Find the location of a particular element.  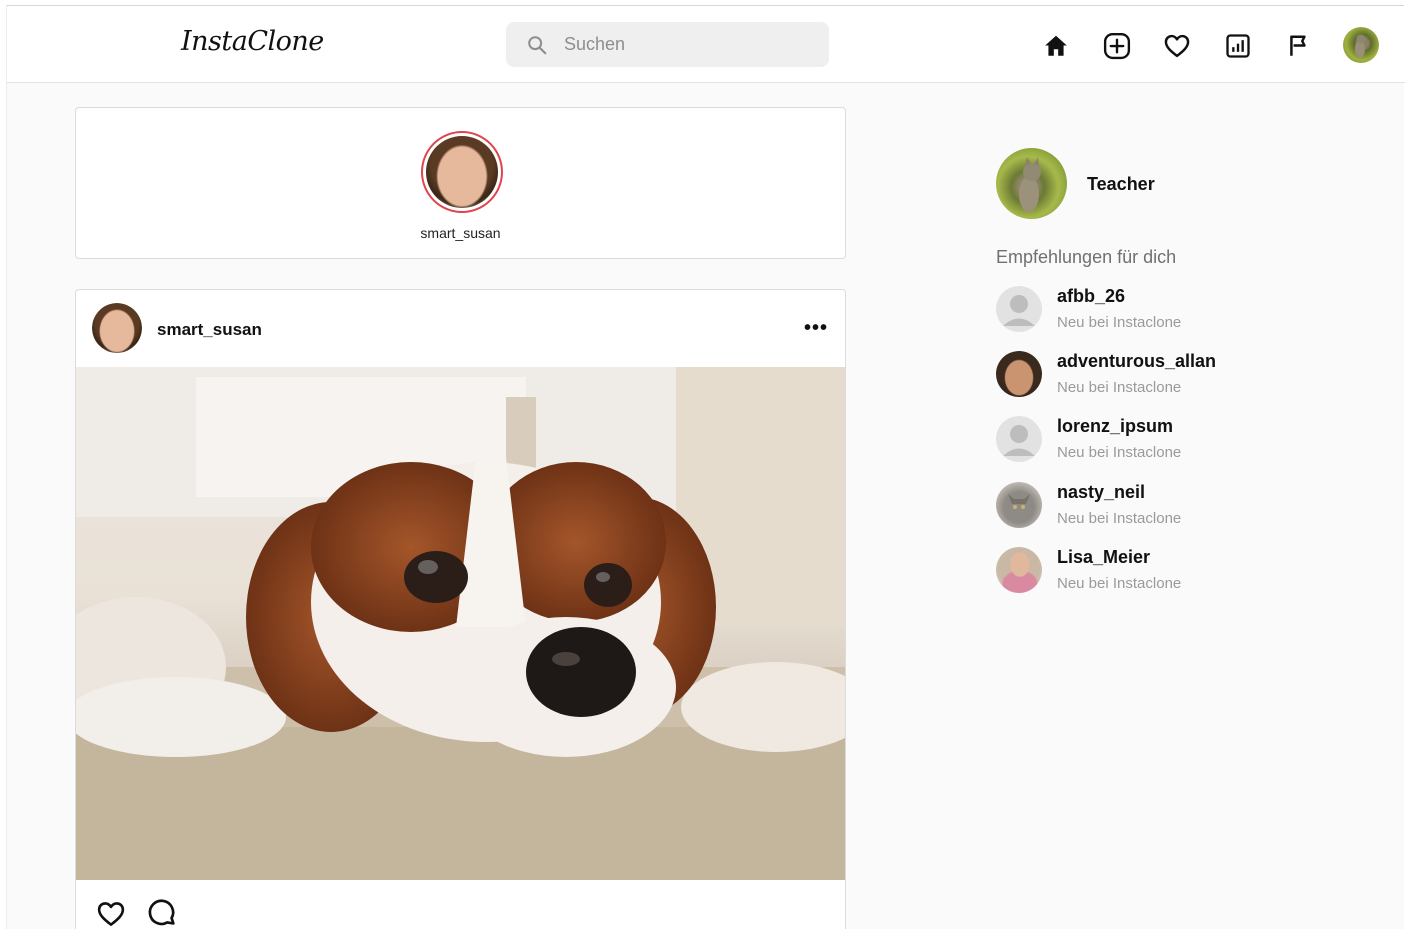

like-heart-icon is located at coordinates (111, 914).